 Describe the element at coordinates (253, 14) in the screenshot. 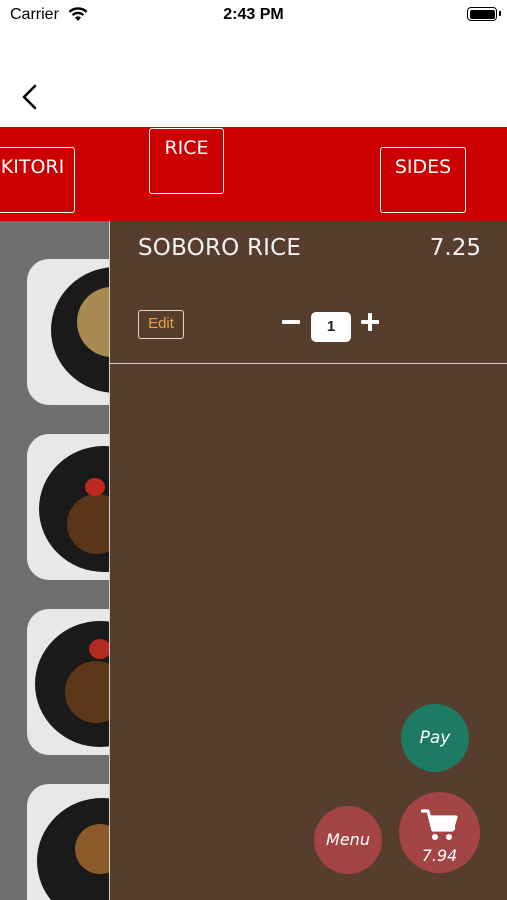

I see `clock: 2:43 PM` at that location.